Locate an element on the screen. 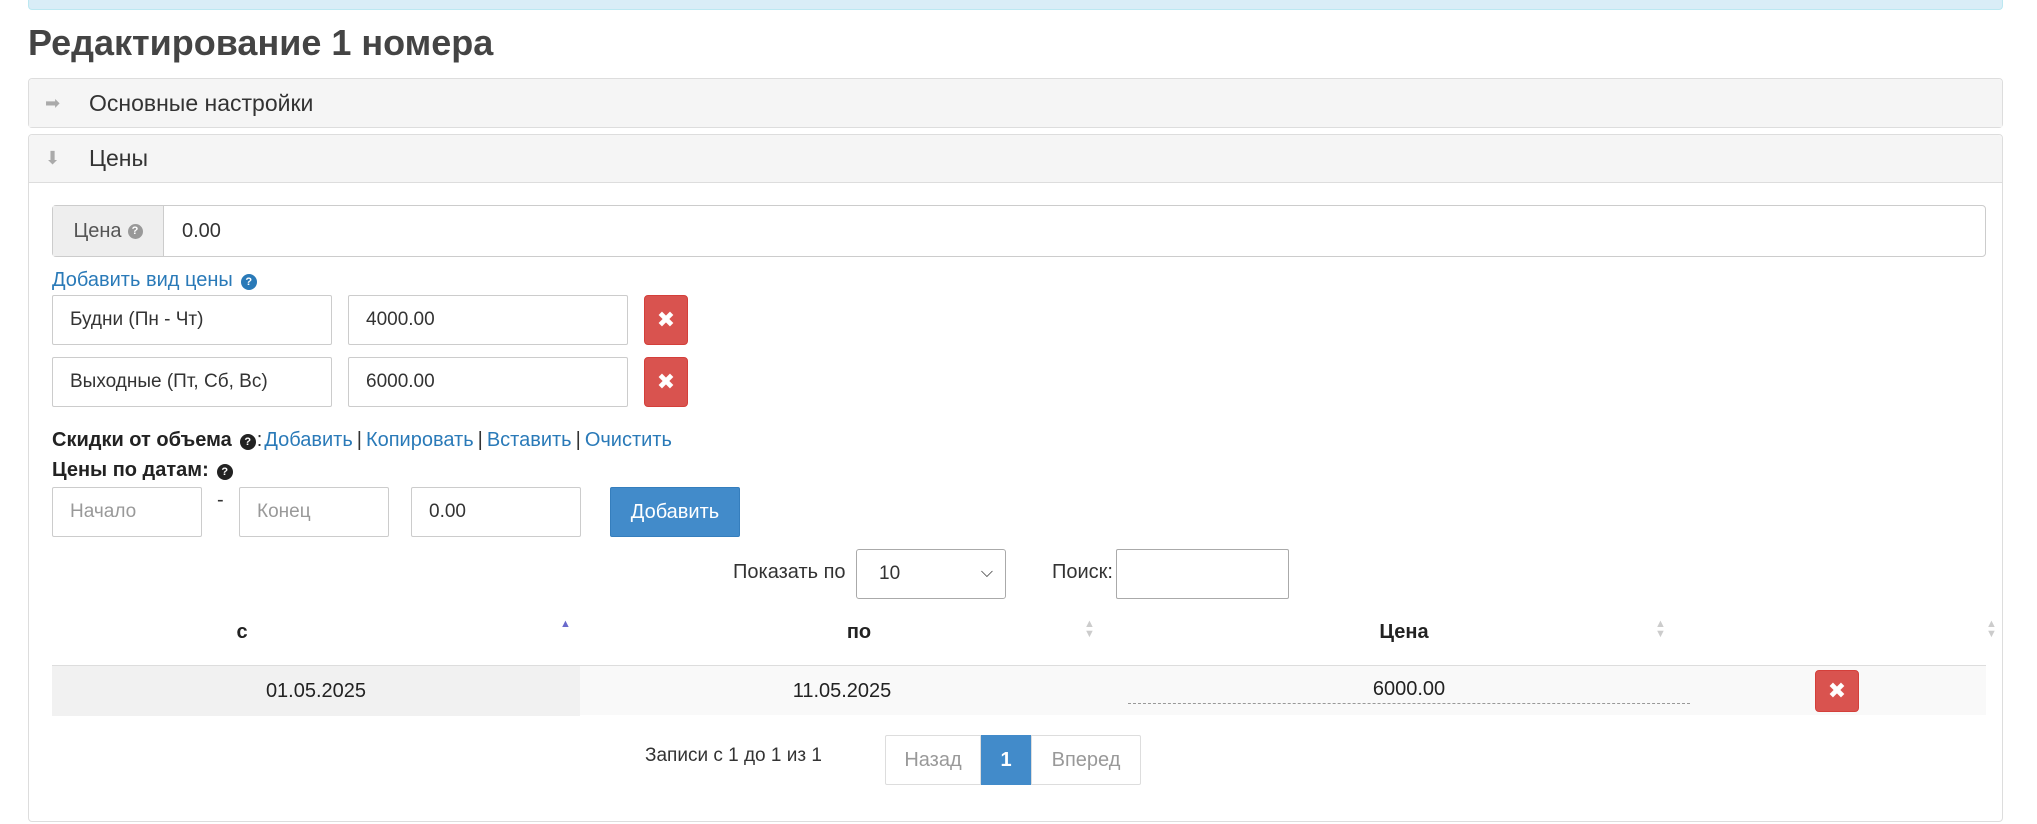  volume-discounts-paste-link: Вставить is located at coordinates (529, 440).